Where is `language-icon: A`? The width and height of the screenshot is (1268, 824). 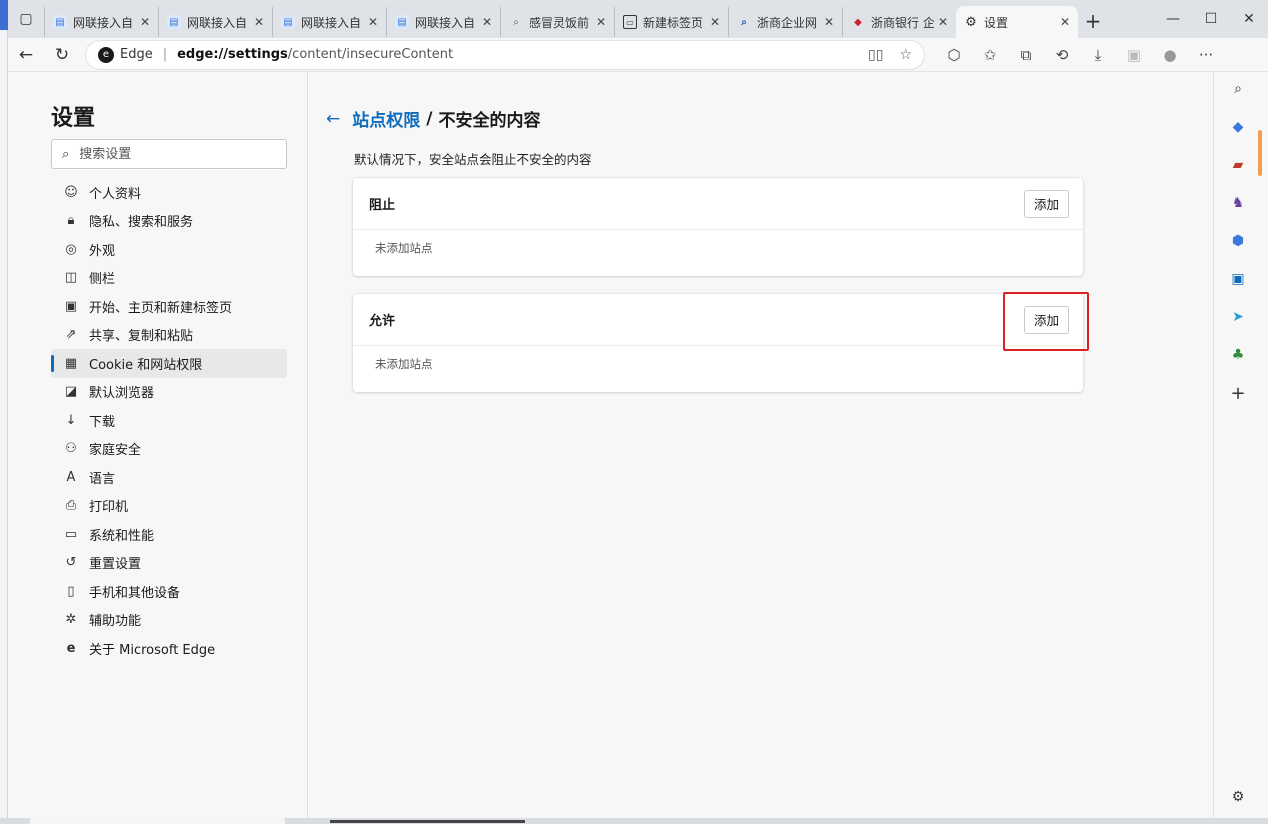
language-icon: A is located at coordinates (71, 477).